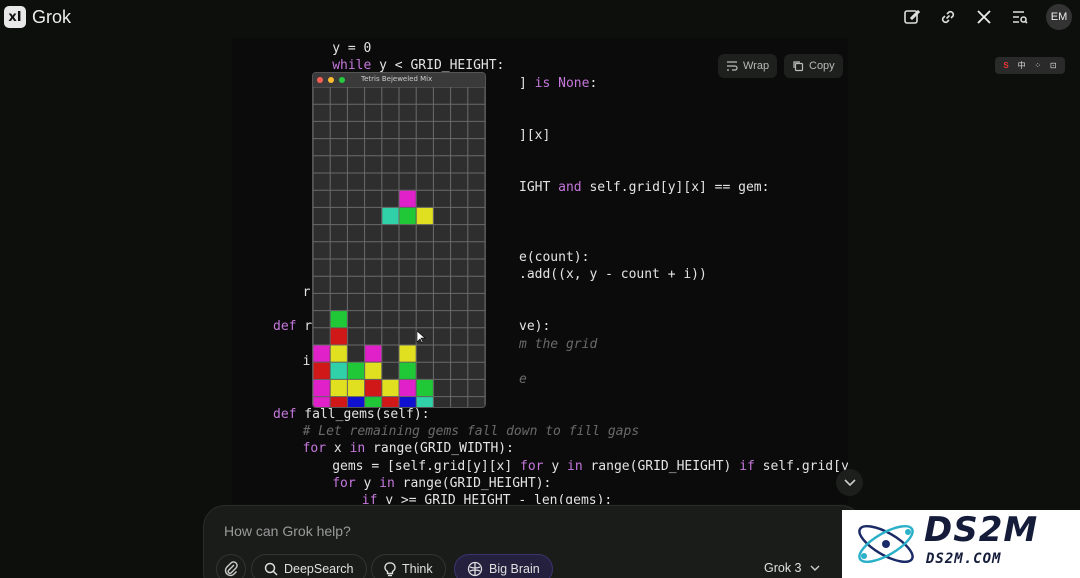 Image resolution: width=1080 pixels, height=578 pixels. I want to click on game-board, so click(399, 247).